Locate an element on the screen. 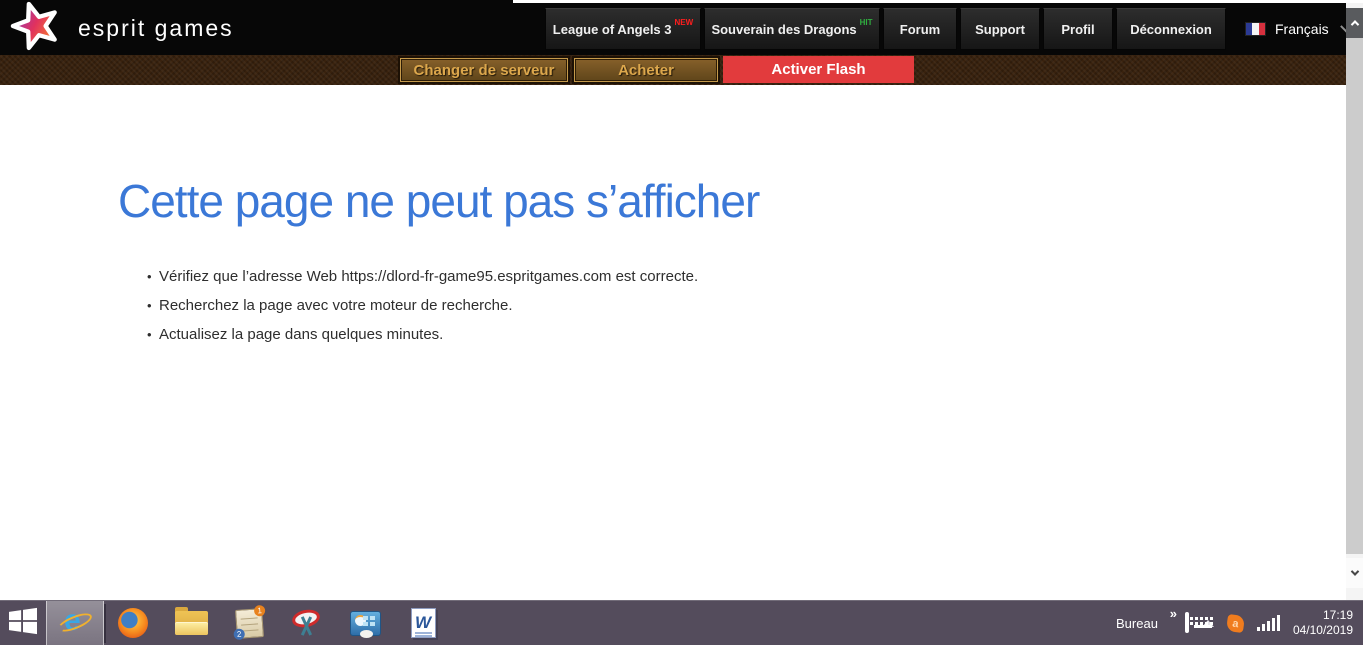 The width and height of the screenshot is (1363, 645). nav-item-deconnexion: Déconnexion is located at coordinates (1171, 29).